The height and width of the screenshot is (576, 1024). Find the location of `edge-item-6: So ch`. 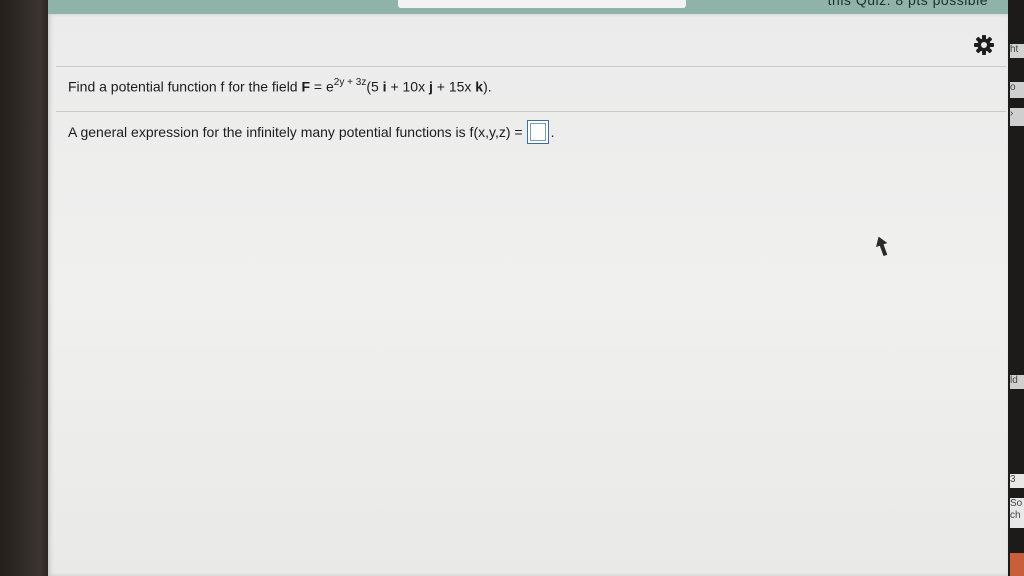

edge-item-6: So ch is located at coordinates (1017, 513).